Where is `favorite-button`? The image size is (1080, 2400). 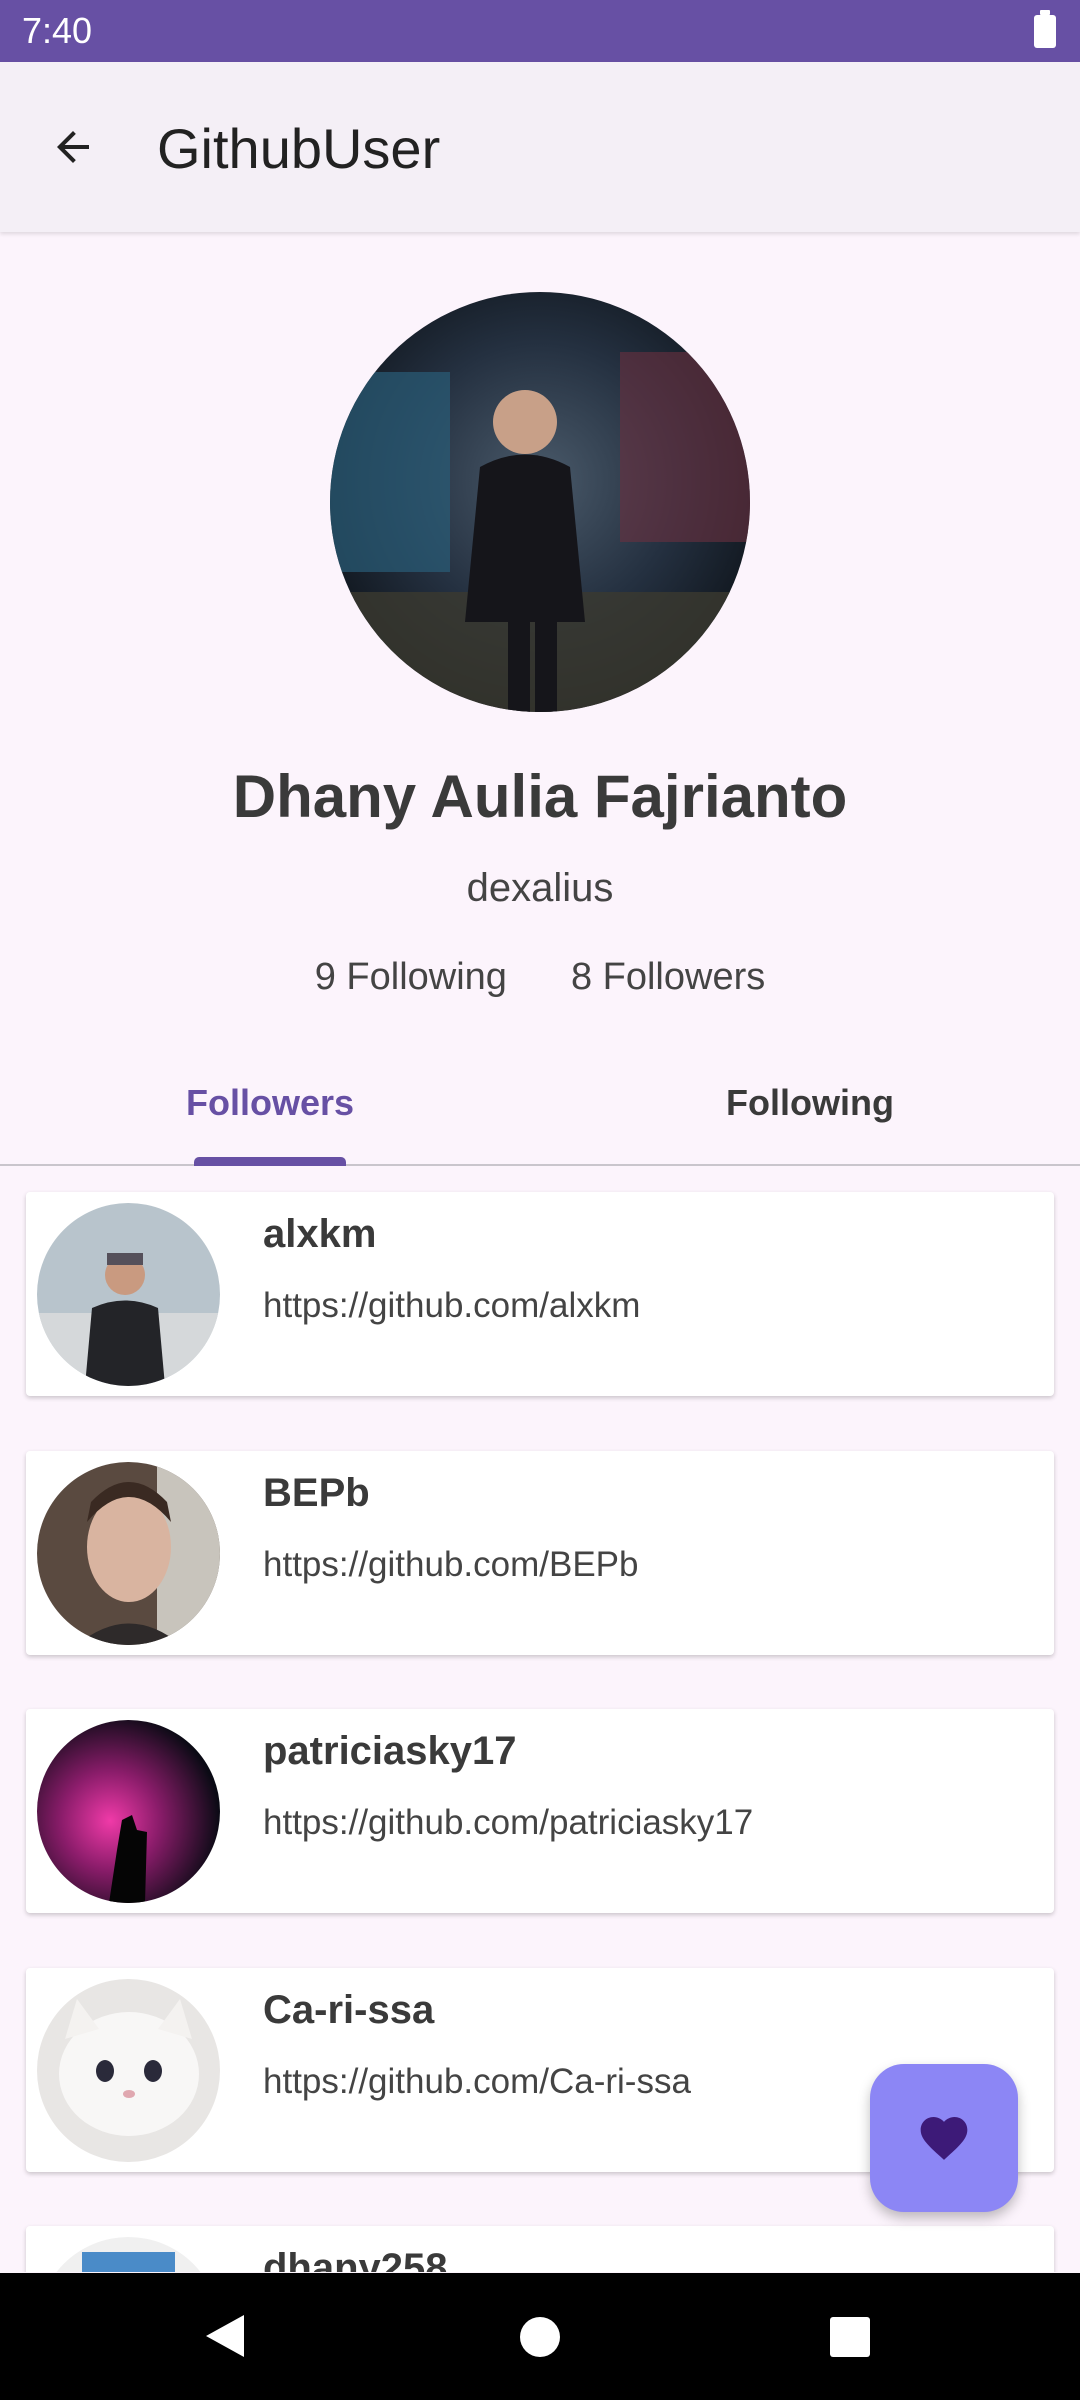
favorite-button is located at coordinates (944, 2138).